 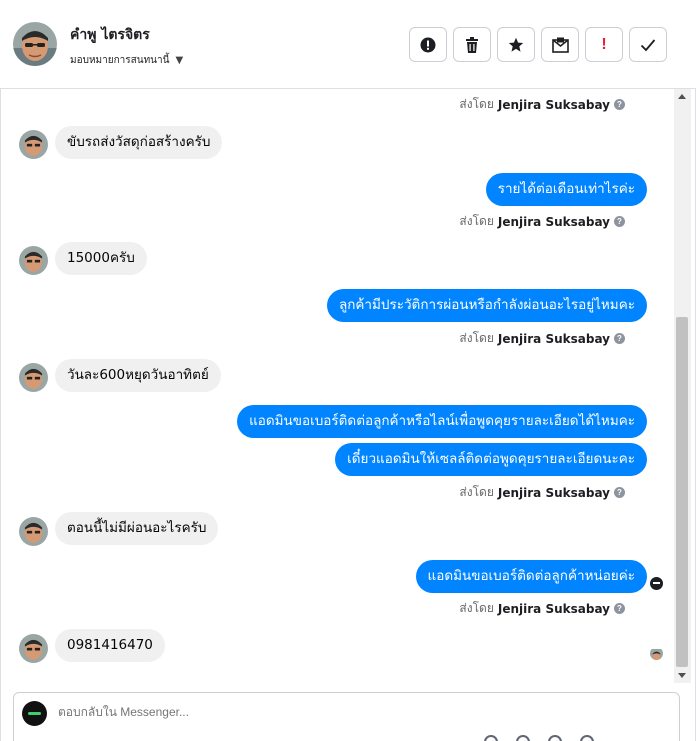 I want to click on check-icon, so click(x=648, y=44).